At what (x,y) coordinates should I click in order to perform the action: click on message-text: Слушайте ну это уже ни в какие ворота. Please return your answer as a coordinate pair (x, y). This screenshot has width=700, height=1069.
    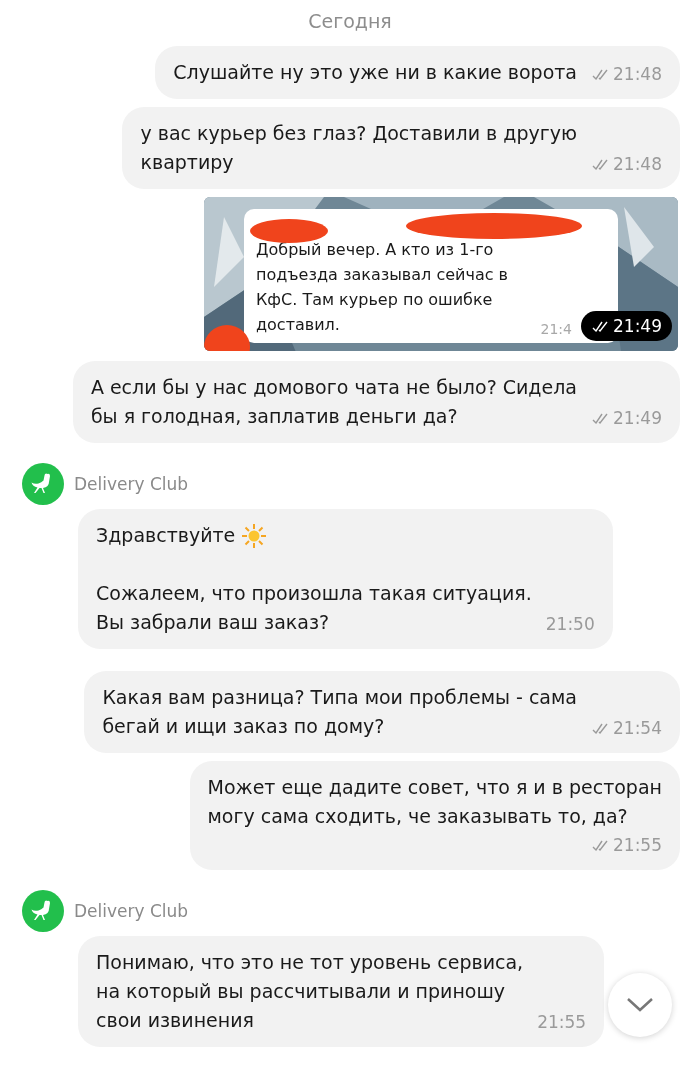
    Looking at the image, I should click on (375, 72).